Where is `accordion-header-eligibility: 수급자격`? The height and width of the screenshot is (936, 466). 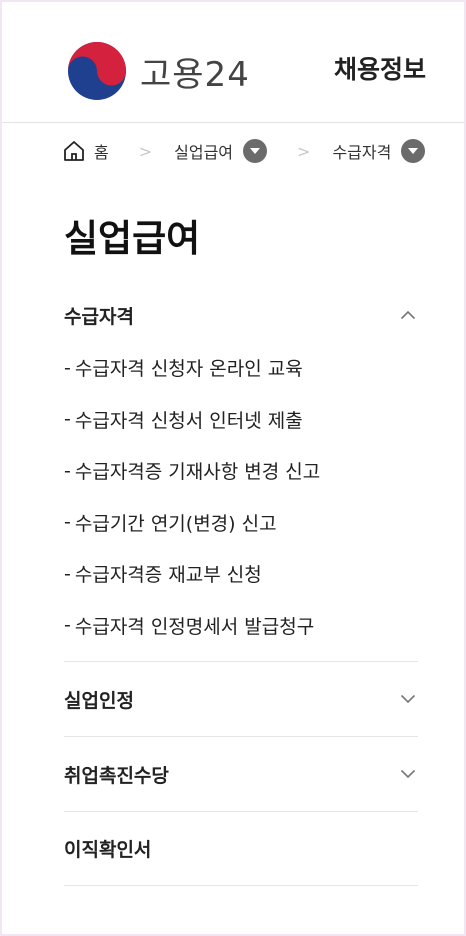 accordion-header-eligibility: 수급자격 is located at coordinates (241, 315).